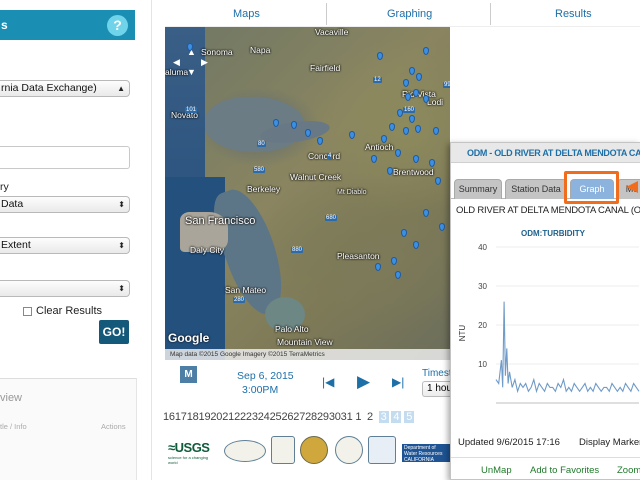 The width and height of the screenshot is (640, 480). What do you see at coordinates (65, 245) in the screenshot?
I see `extent-select: Extent ⬍` at bounding box center [65, 245].